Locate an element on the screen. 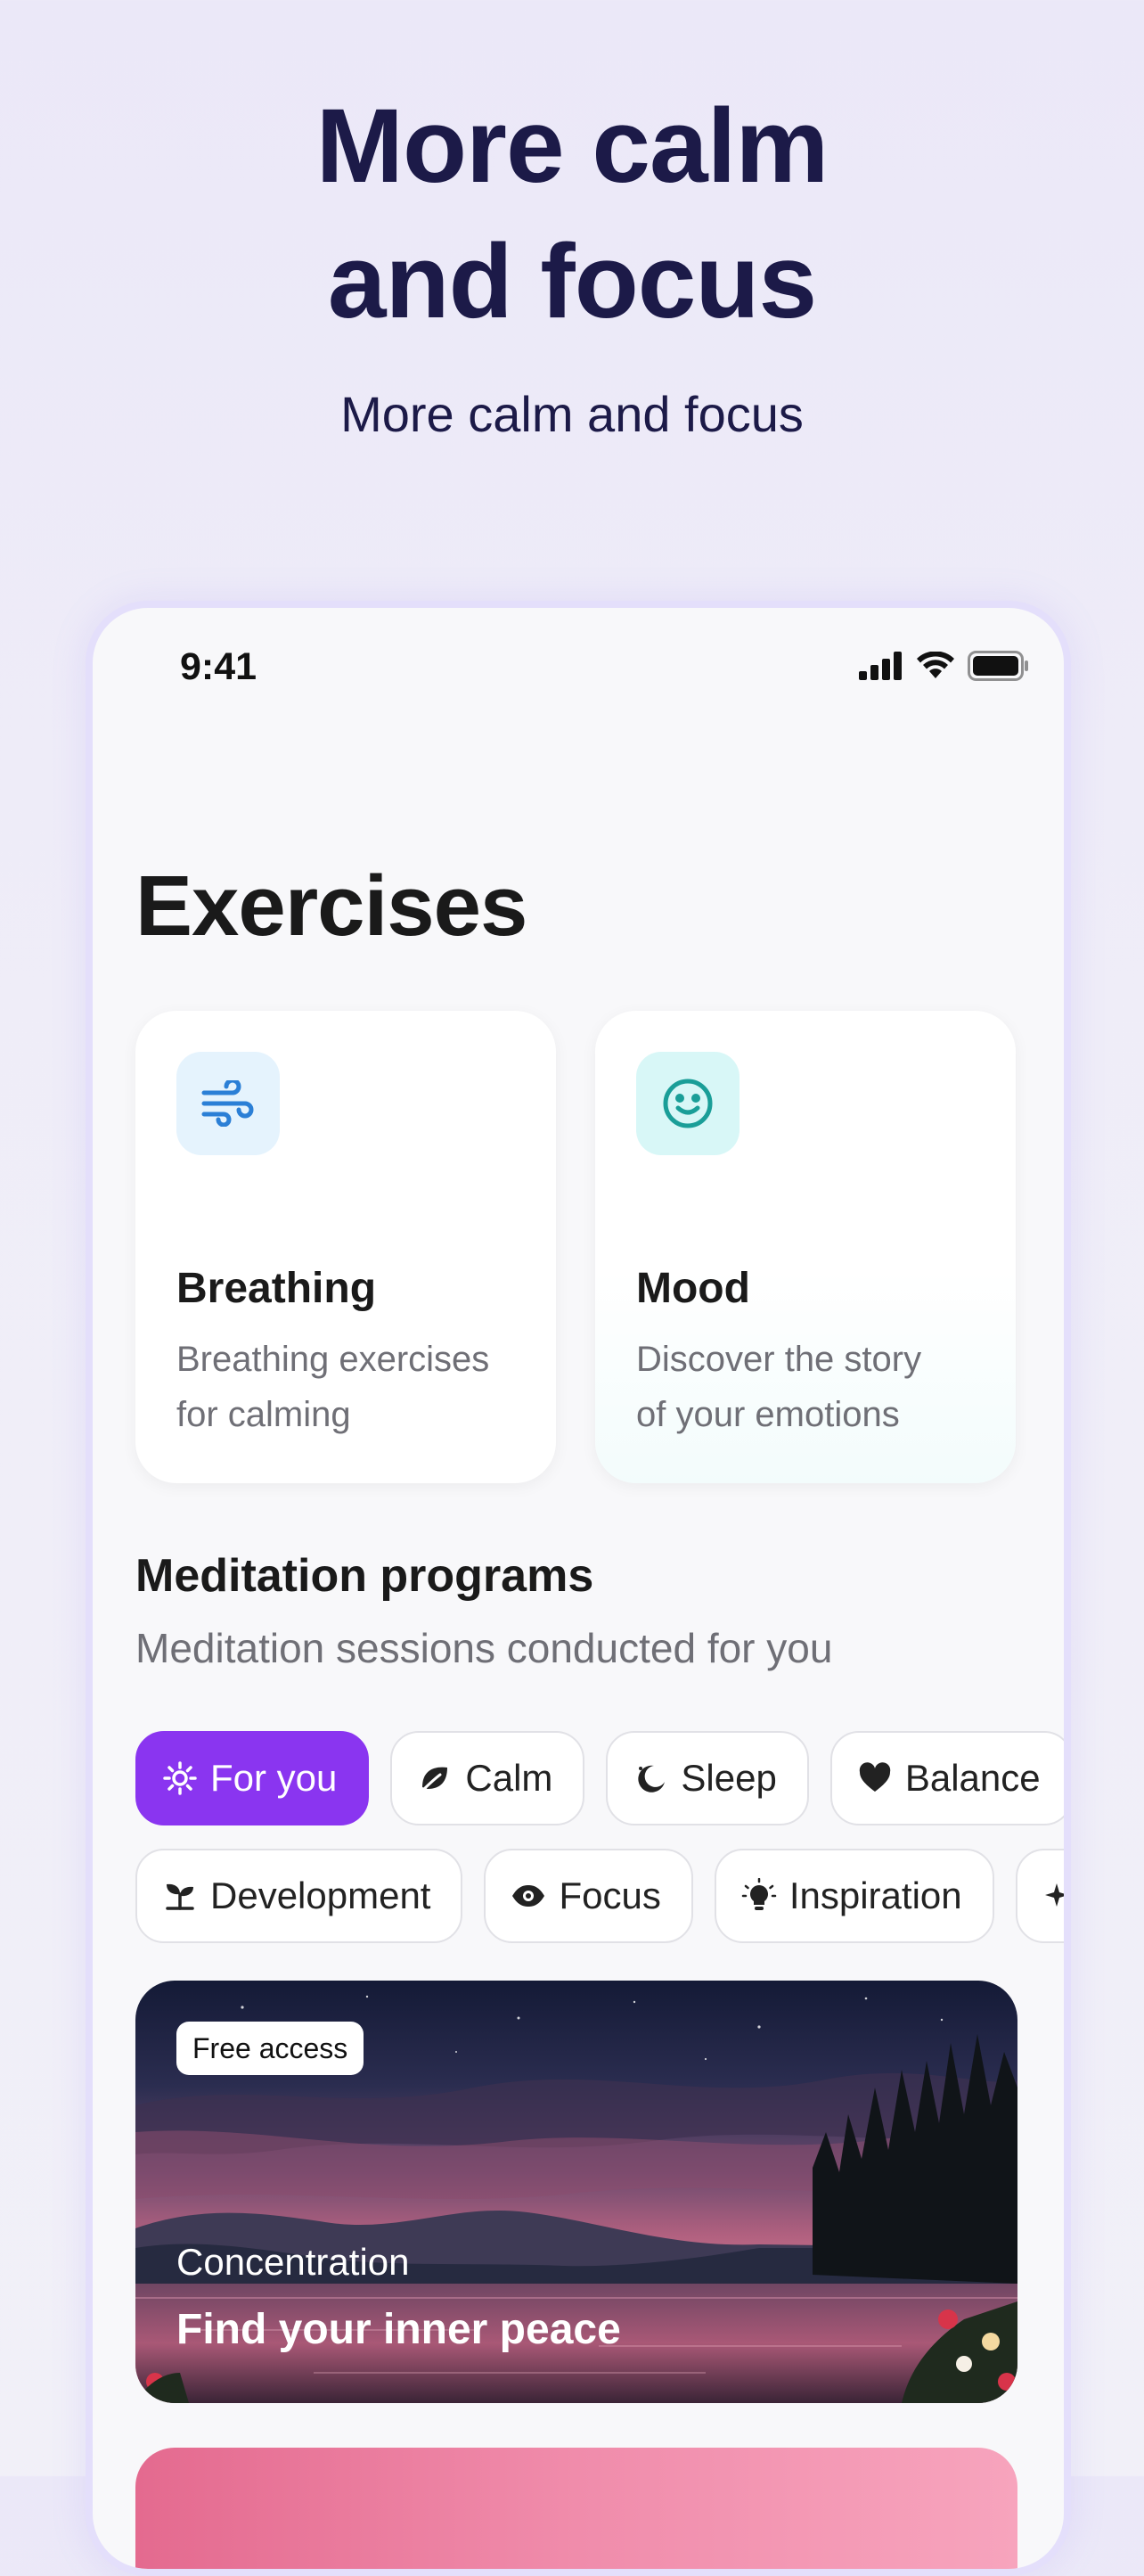 The image size is (1144, 2576). chip-balance-label: Balance is located at coordinates (972, 1778).